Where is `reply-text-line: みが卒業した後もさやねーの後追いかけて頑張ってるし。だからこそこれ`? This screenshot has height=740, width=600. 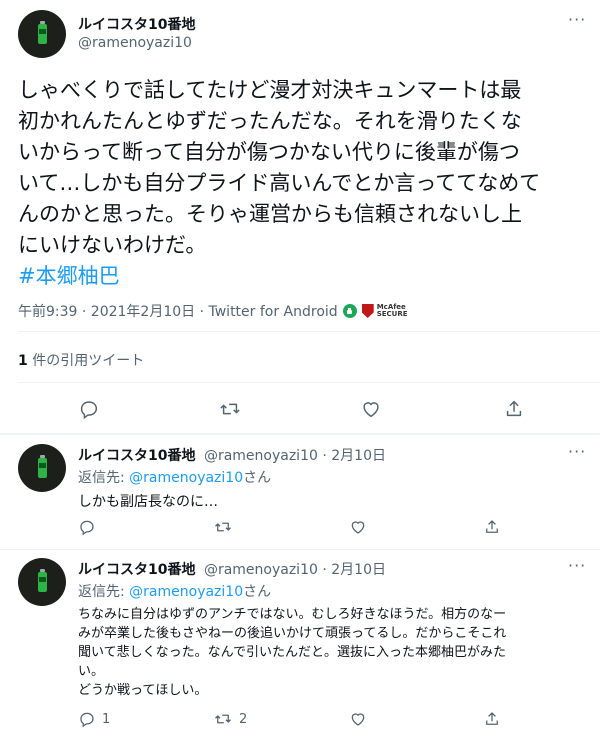
reply-text-line: みが卒業した後もさやねーの後追いかけて頑張ってるし。だからこそこれ is located at coordinates (292, 633).